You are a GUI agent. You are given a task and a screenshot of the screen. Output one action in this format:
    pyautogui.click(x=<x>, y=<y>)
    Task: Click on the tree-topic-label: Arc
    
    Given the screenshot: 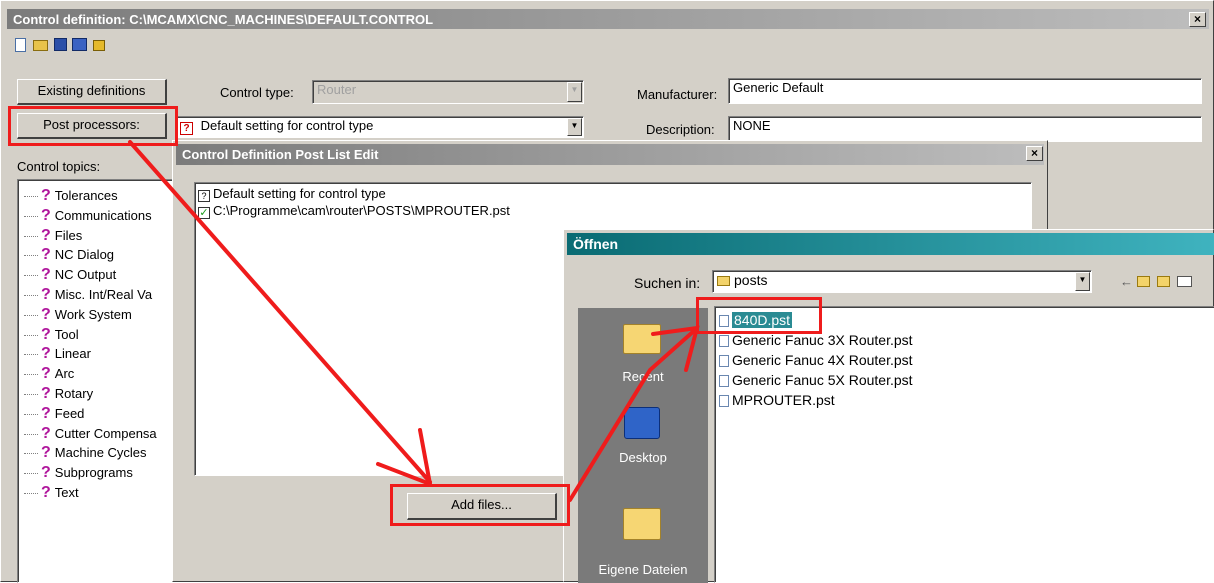 What is the action you would take?
    pyautogui.click(x=64, y=374)
    